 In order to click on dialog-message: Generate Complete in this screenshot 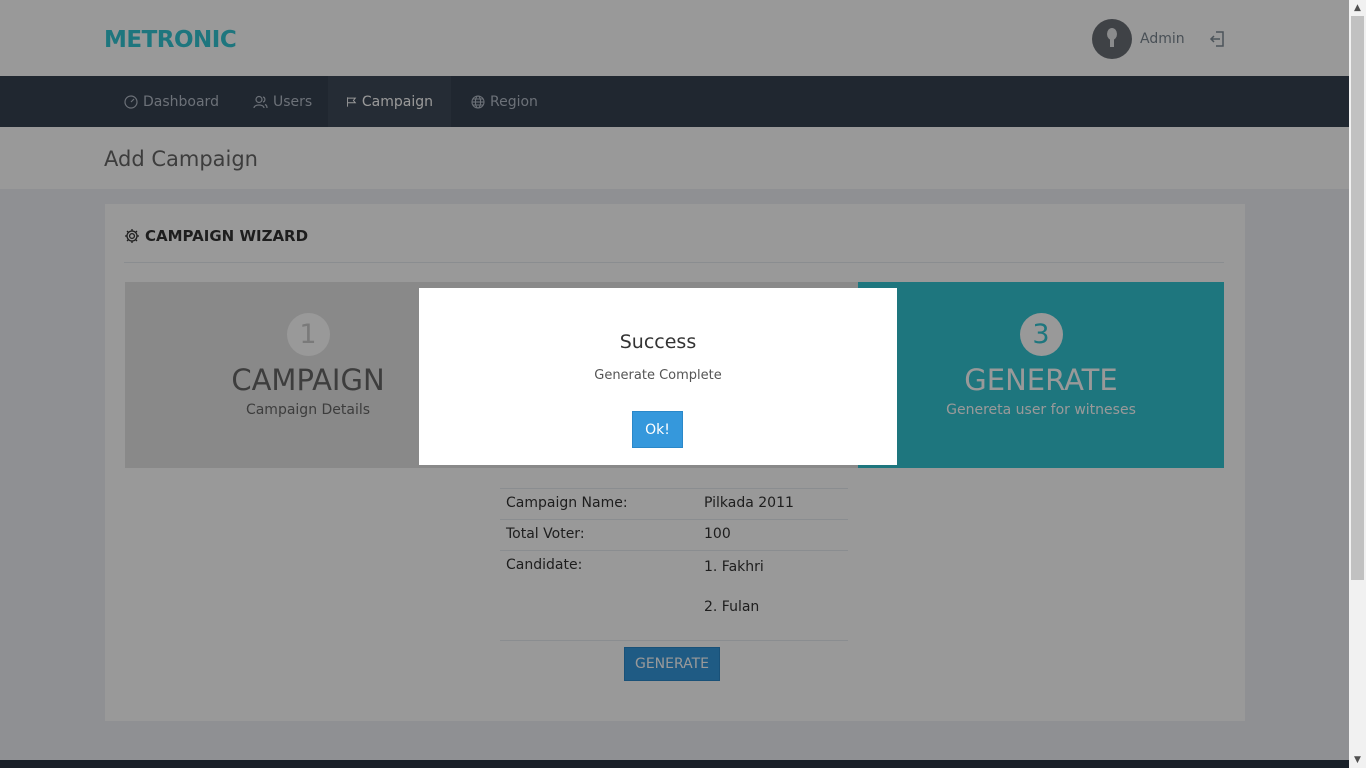, I will do `click(658, 375)`.